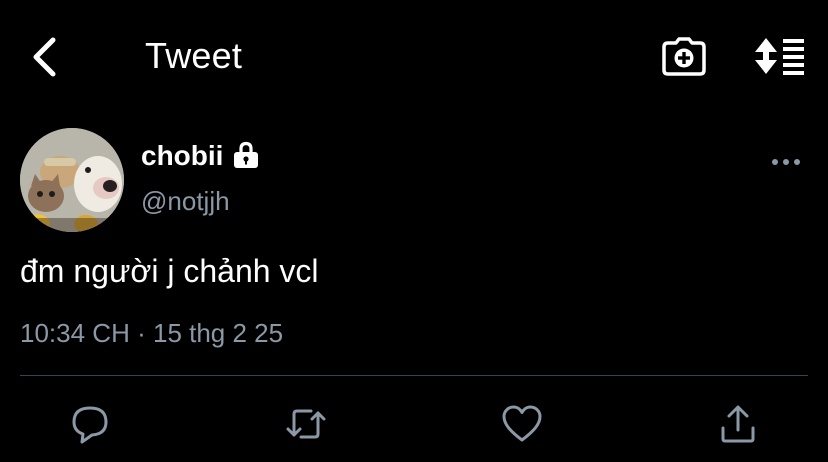  Describe the element at coordinates (194, 55) in the screenshot. I see `page-title: Tweet` at that location.